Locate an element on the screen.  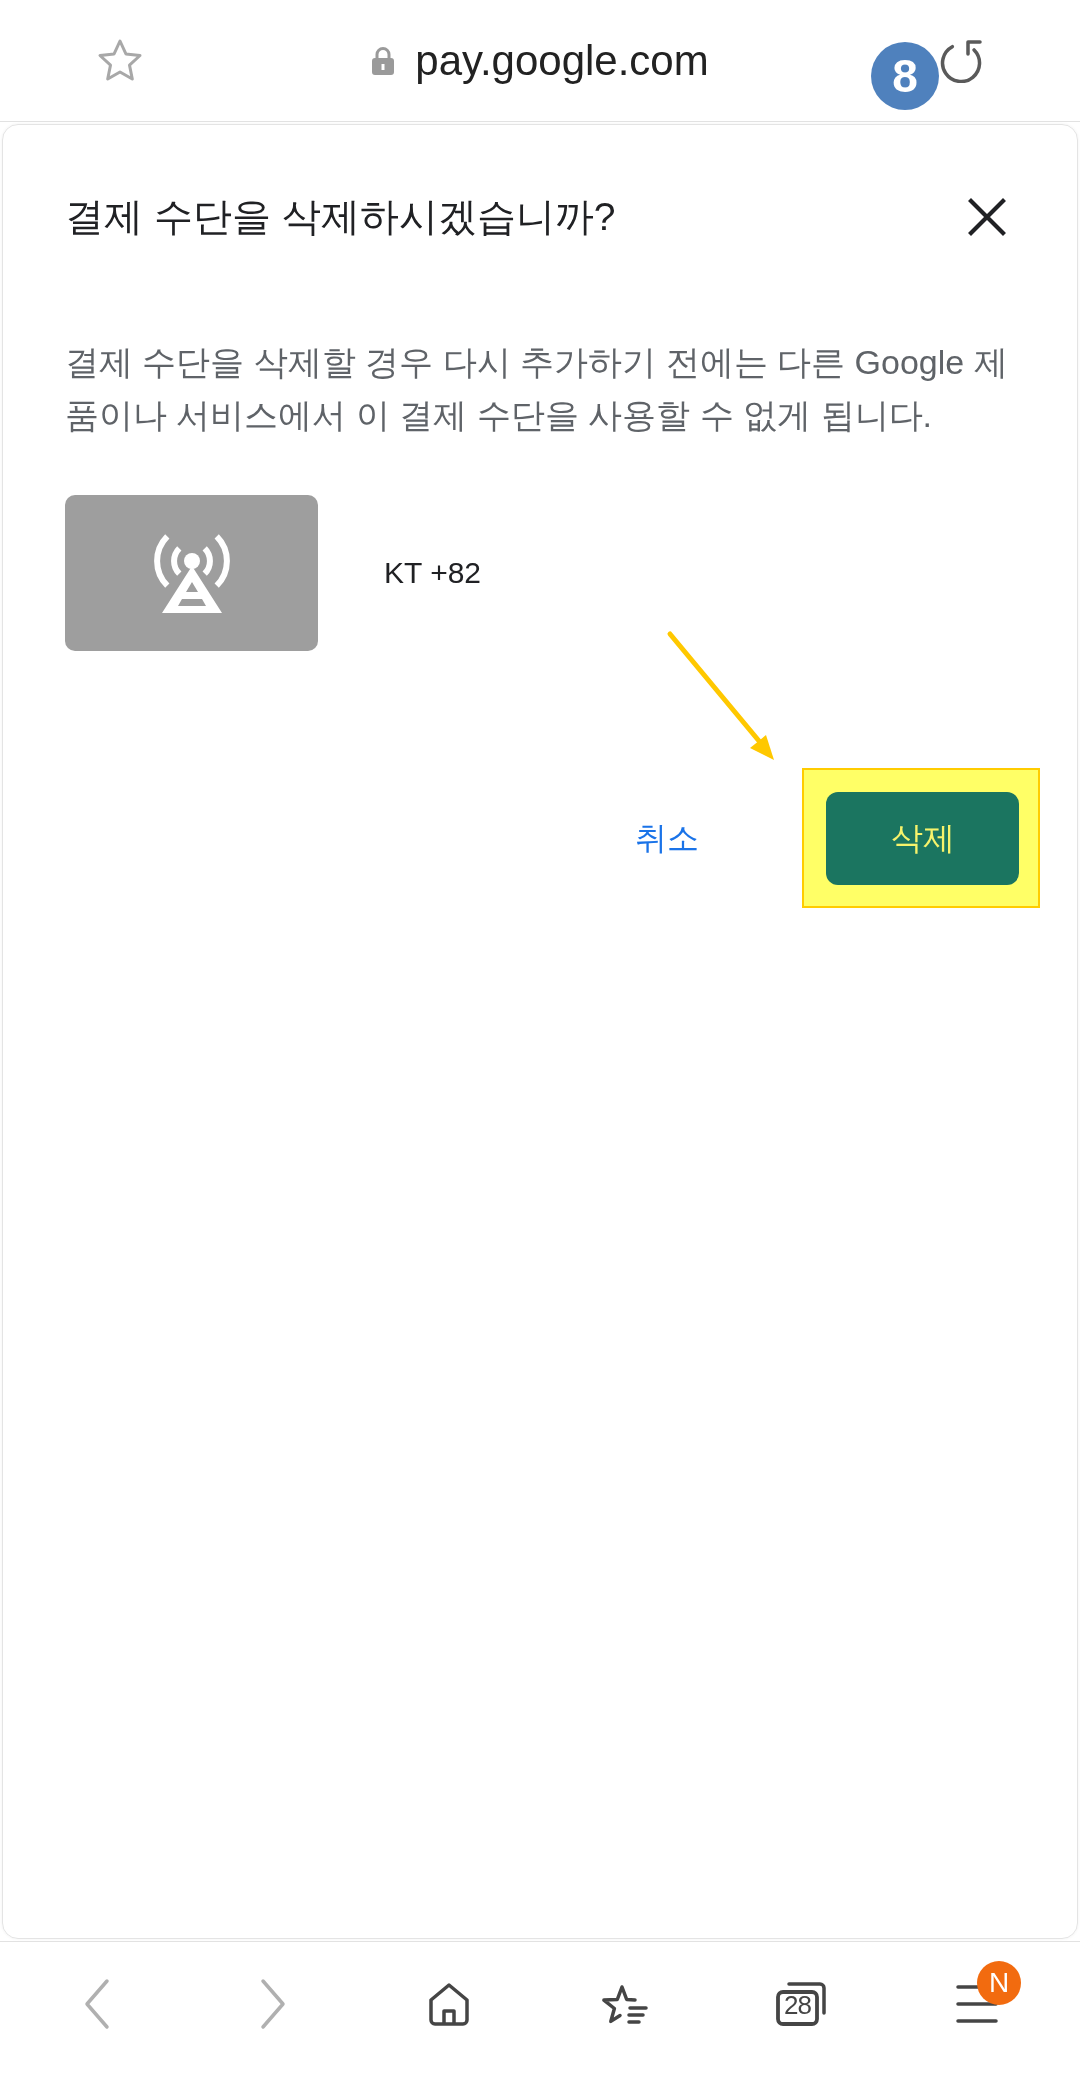
close-icon is located at coordinates (987, 217).